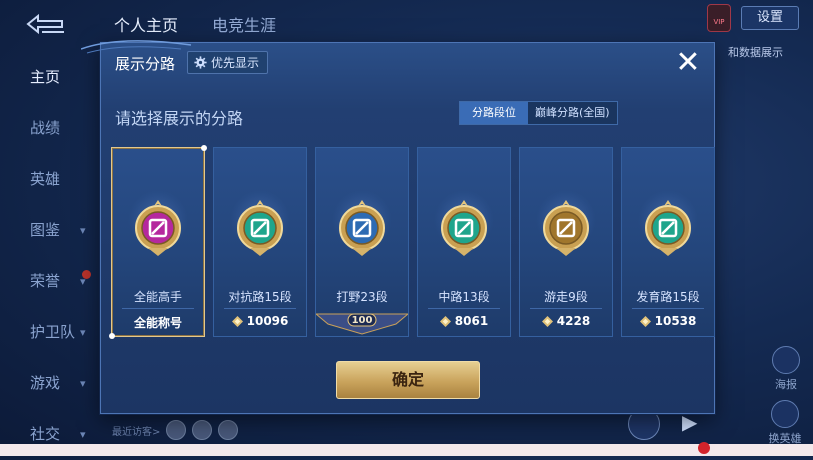  Describe the element at coordinates (770, 18) in the screenshot. I see `settings-button: 设置` at that location.